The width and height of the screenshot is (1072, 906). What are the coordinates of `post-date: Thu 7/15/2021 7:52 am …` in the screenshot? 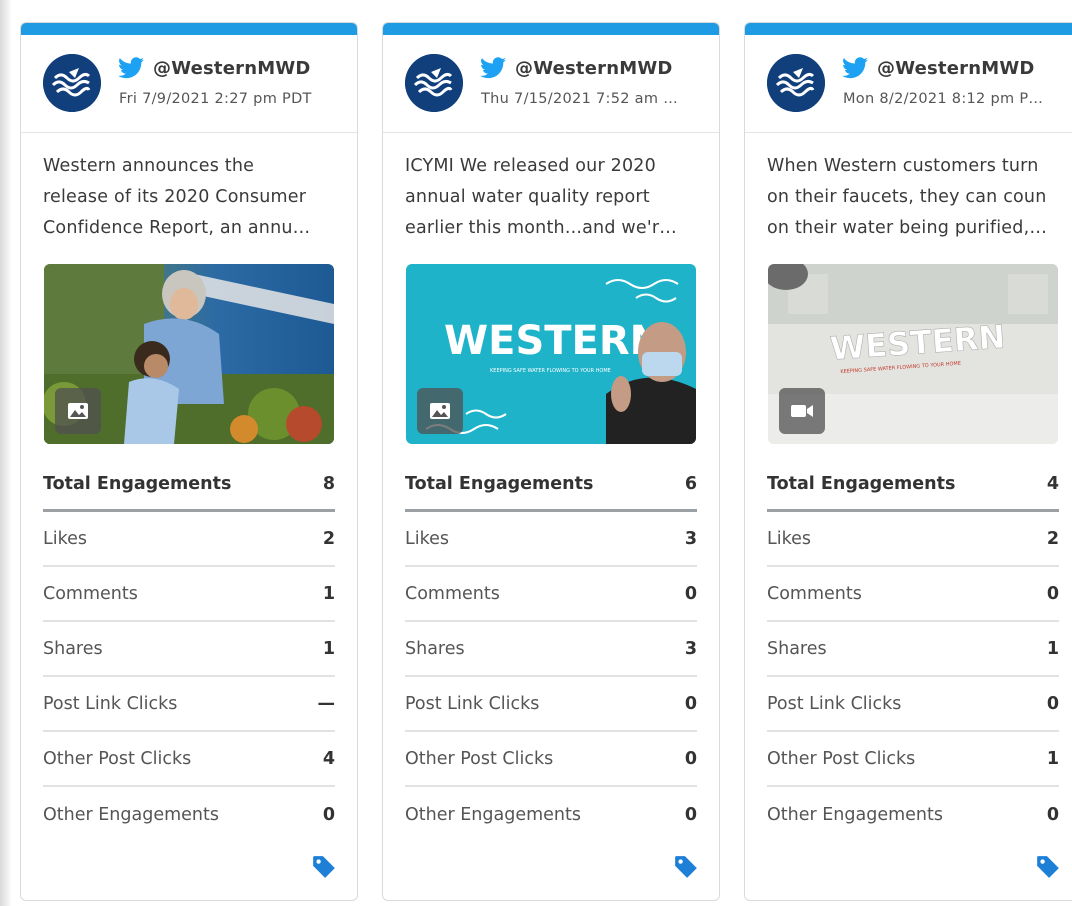 It's located at (579, 99).